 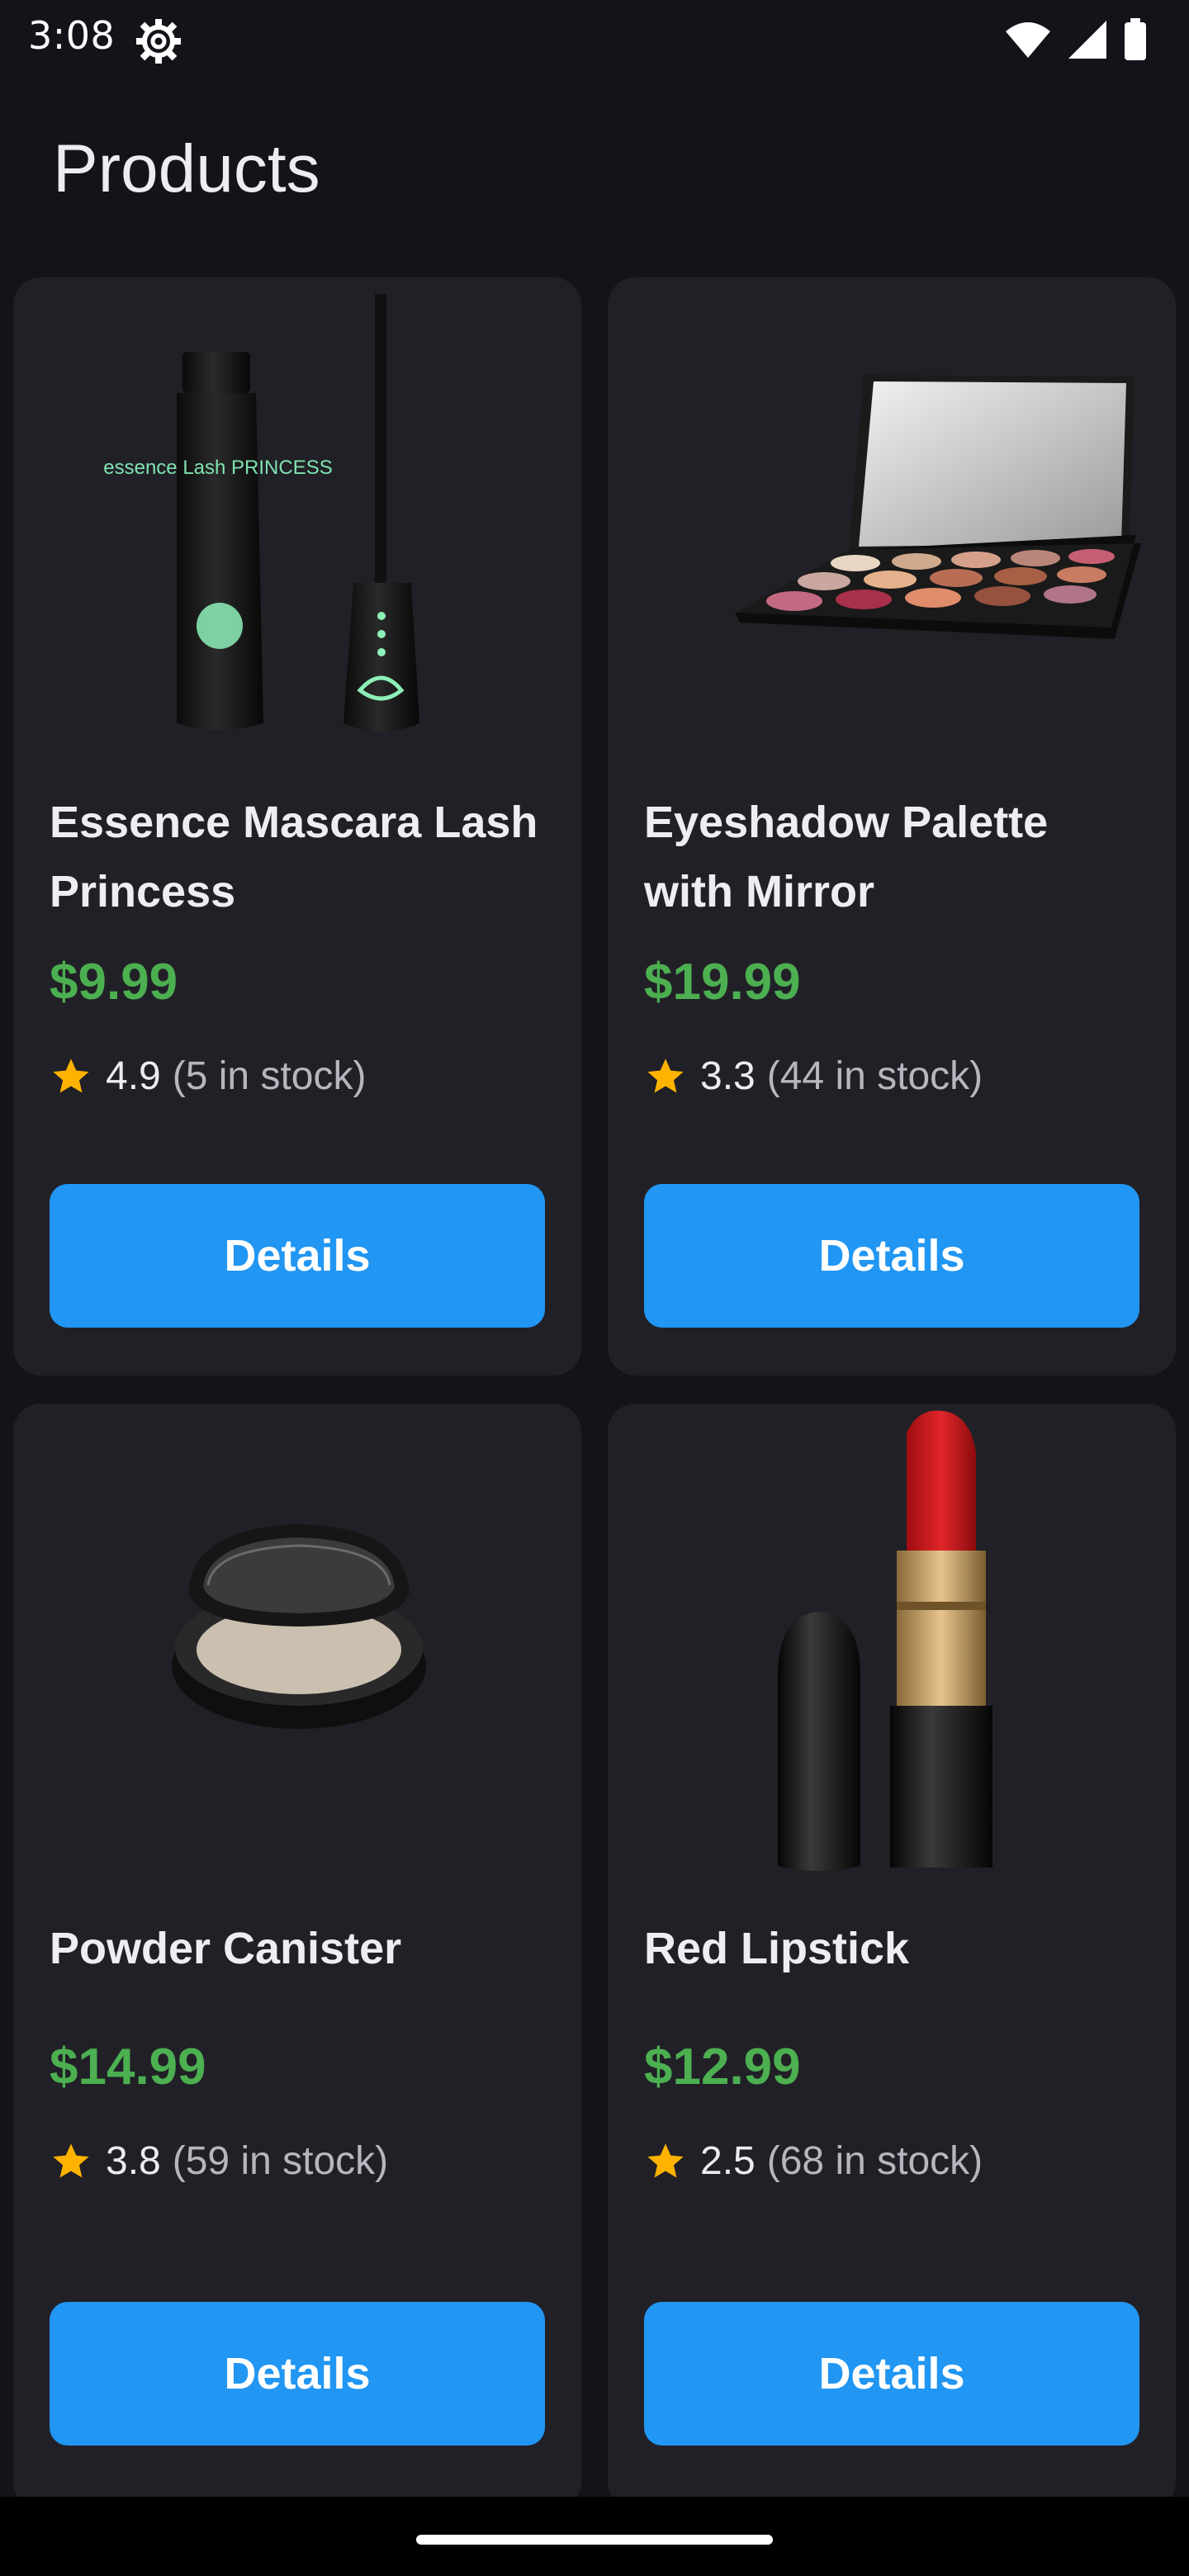 I want to click on product-price: $14.99, so click(x=128, y=2067).